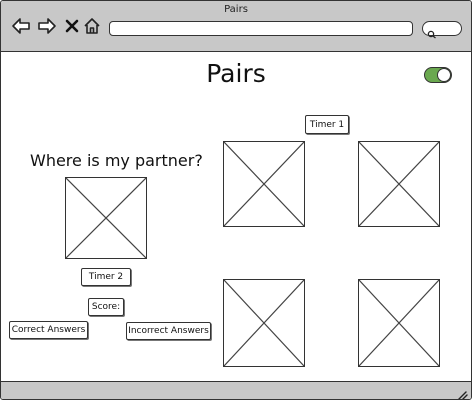  What do you see at coordinates (462, 392) in the screenshot?
I see `resize-grip-icon` at bounding box center [462, 392].